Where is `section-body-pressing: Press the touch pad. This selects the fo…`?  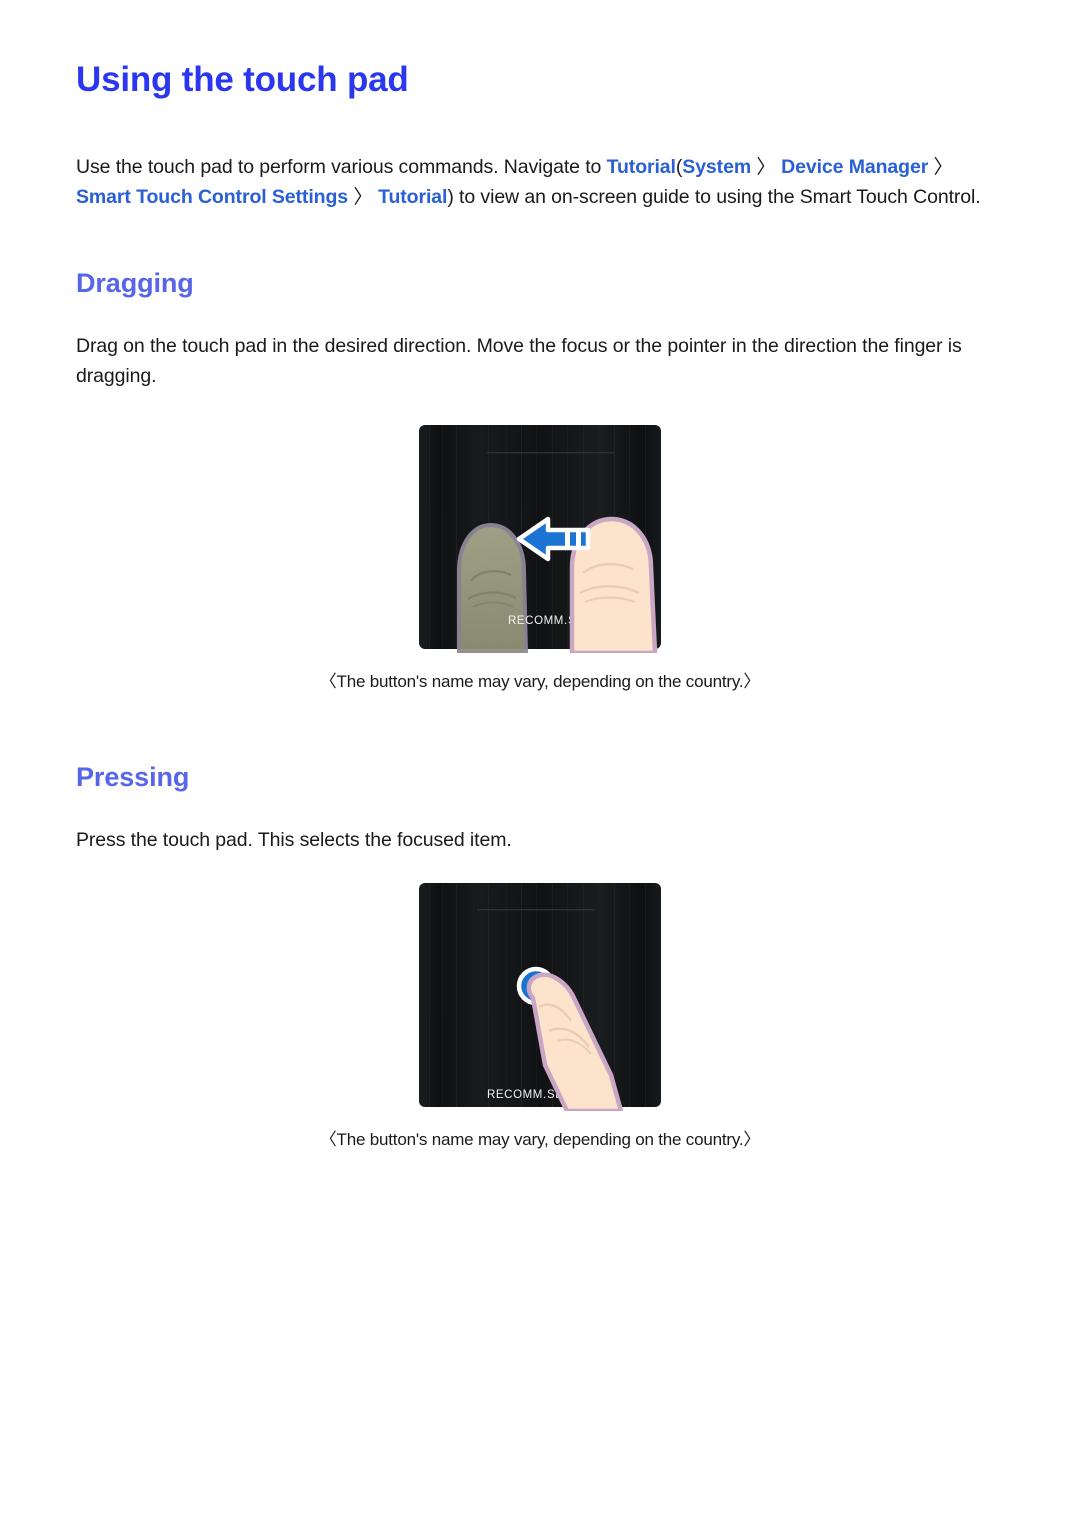 section-body-pressing: Press the touch pad. This selects the fo… is located at coordinates (294, 840).